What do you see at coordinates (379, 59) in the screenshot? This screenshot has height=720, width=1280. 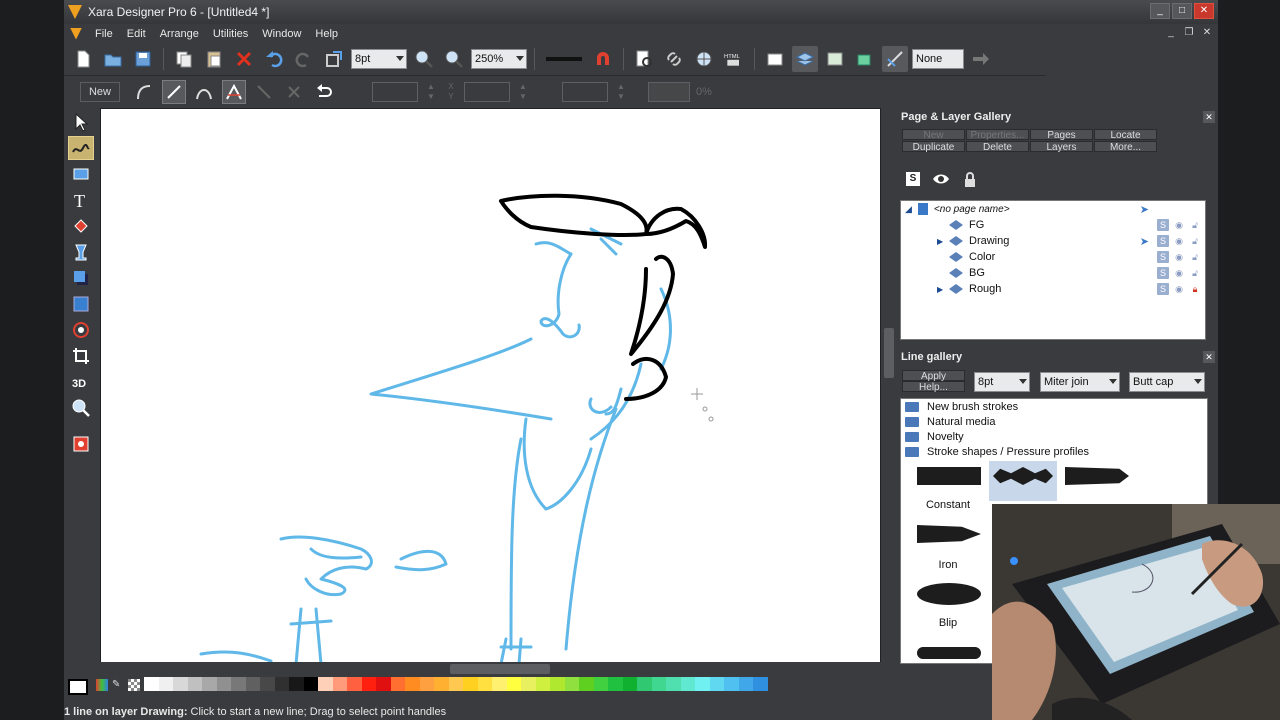 I see `line-width-combo: 8pt` at bounding box center [379, 59].